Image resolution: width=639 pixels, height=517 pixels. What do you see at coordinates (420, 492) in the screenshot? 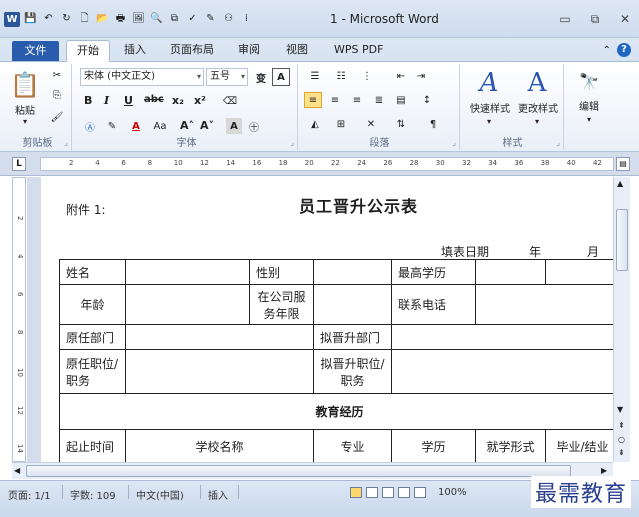
I see `draft-icon` at bounding box center [420, 492].